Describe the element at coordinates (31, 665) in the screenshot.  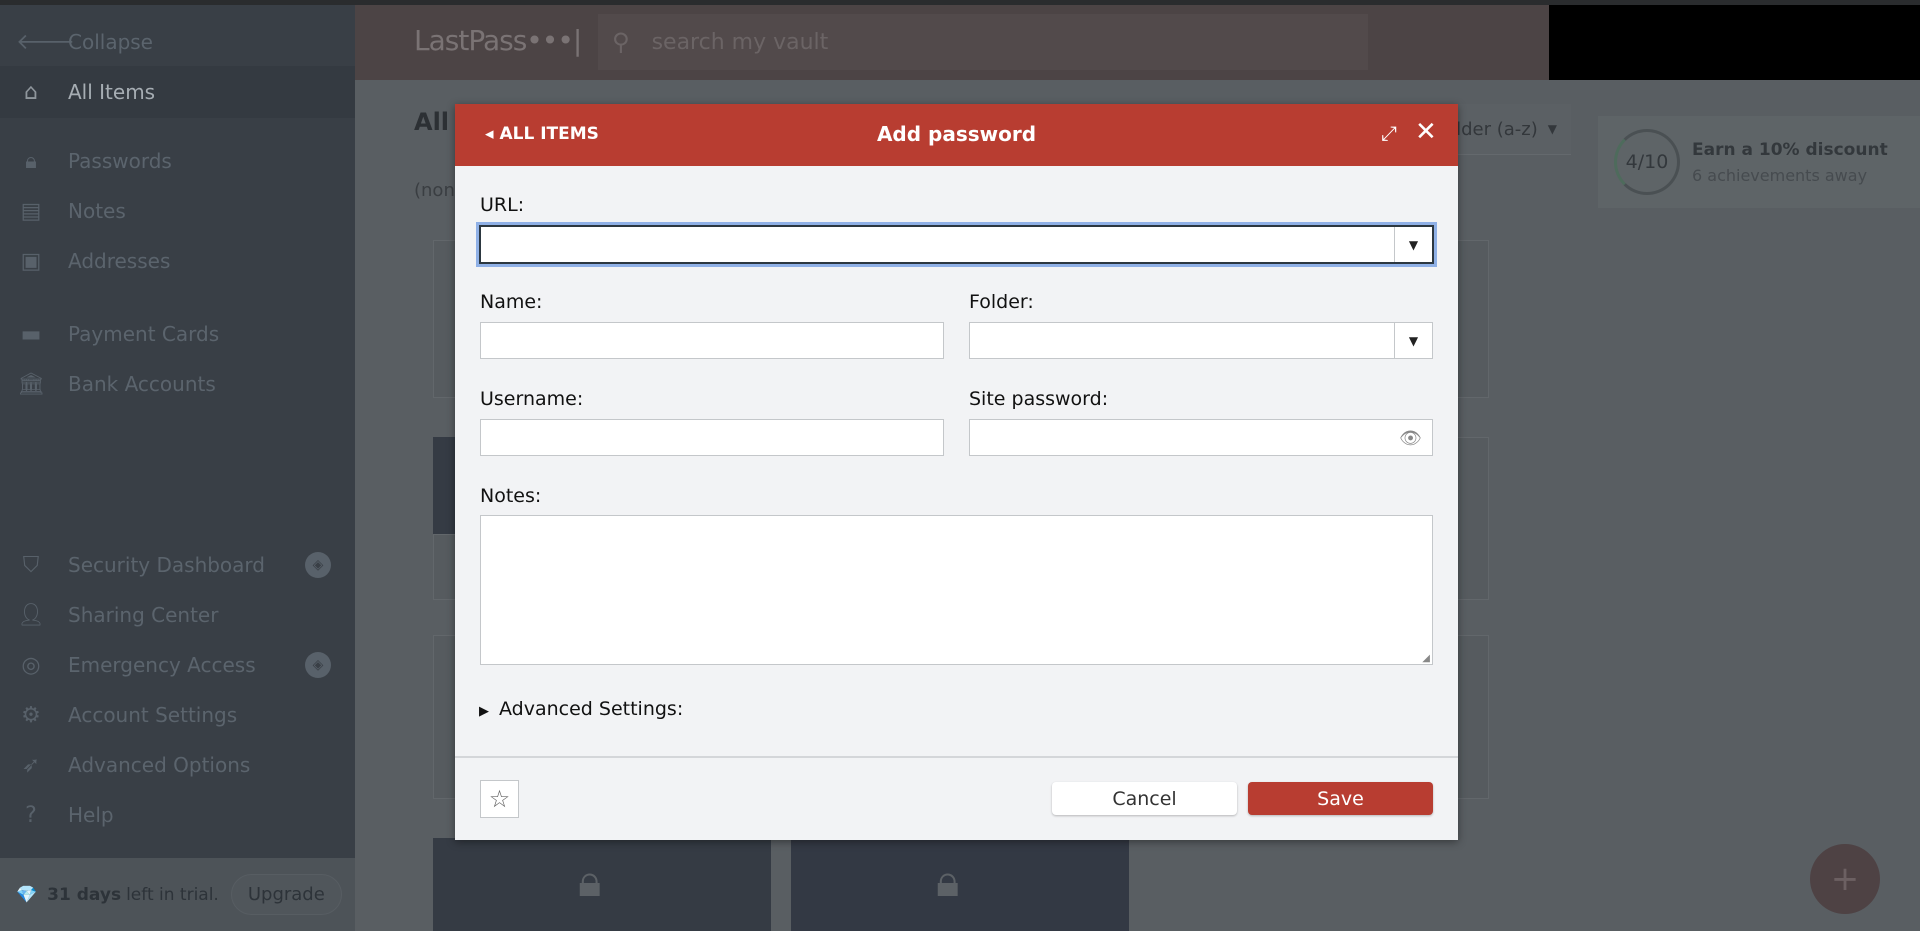
I see `lifebuoy-icon: ◎` at that location.